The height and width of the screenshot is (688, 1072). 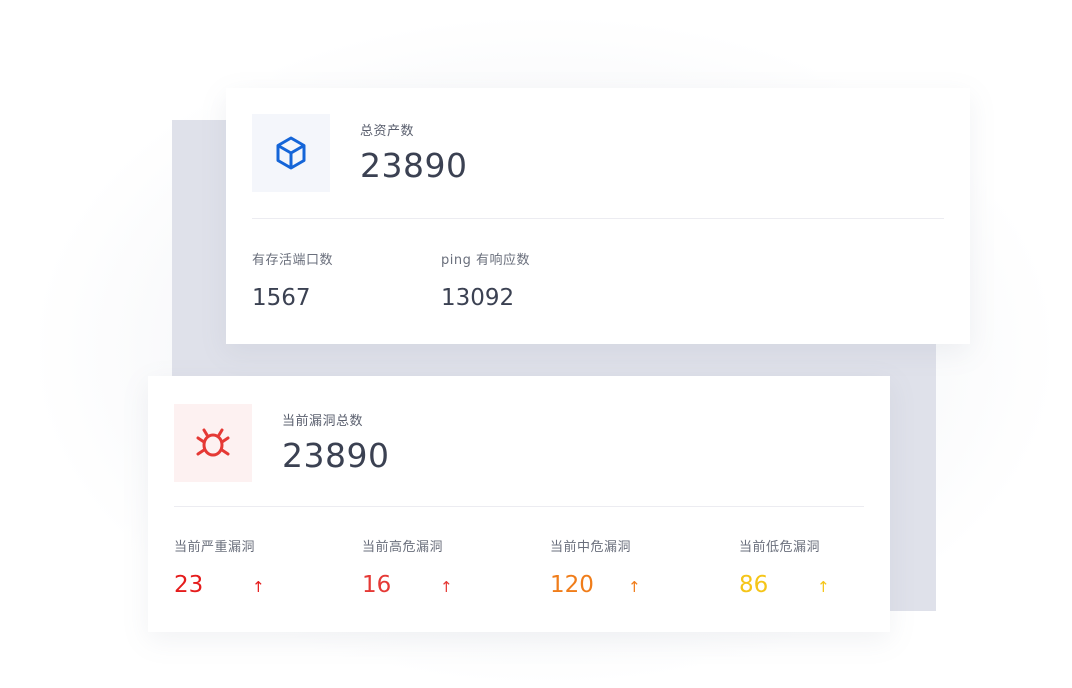 I want to click on alive-ports-label: 有存活端口数, so click(x=293, y=260).